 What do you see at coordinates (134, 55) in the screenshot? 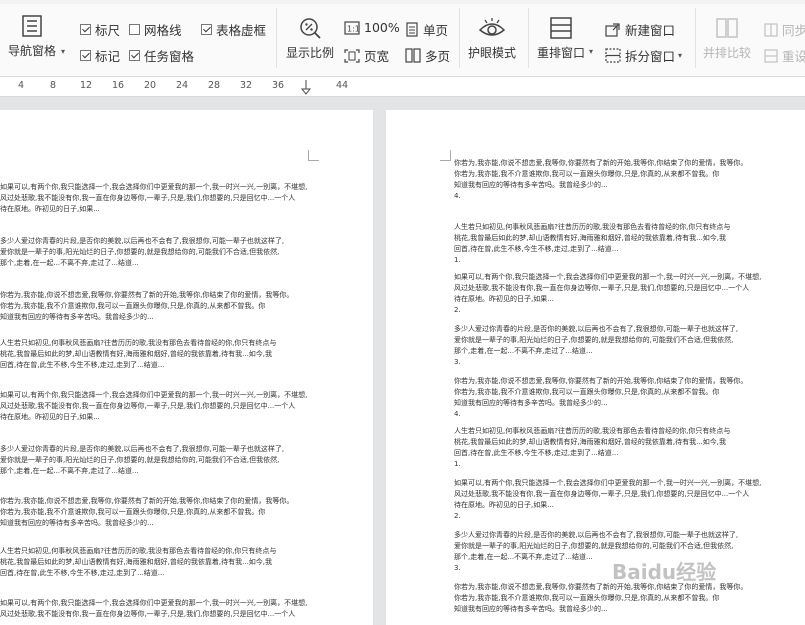
I see `task-pane-check-icon` at bounding box center [134, 55].